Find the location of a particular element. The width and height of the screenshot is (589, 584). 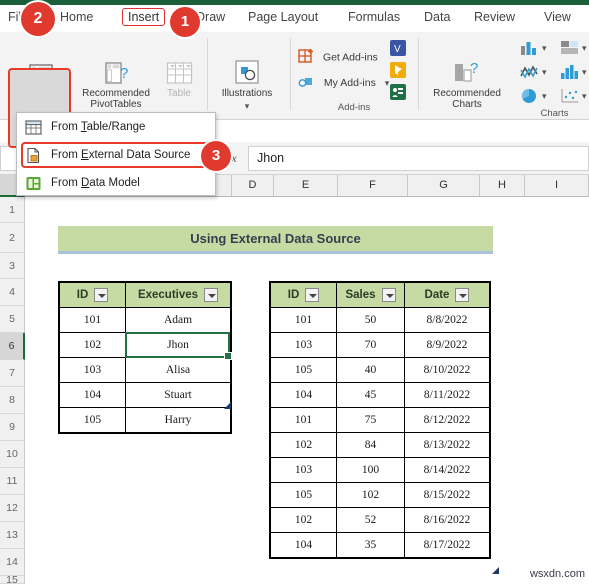

menu-item-from-data-model: From Data Model is located at coordinates (116, 183).